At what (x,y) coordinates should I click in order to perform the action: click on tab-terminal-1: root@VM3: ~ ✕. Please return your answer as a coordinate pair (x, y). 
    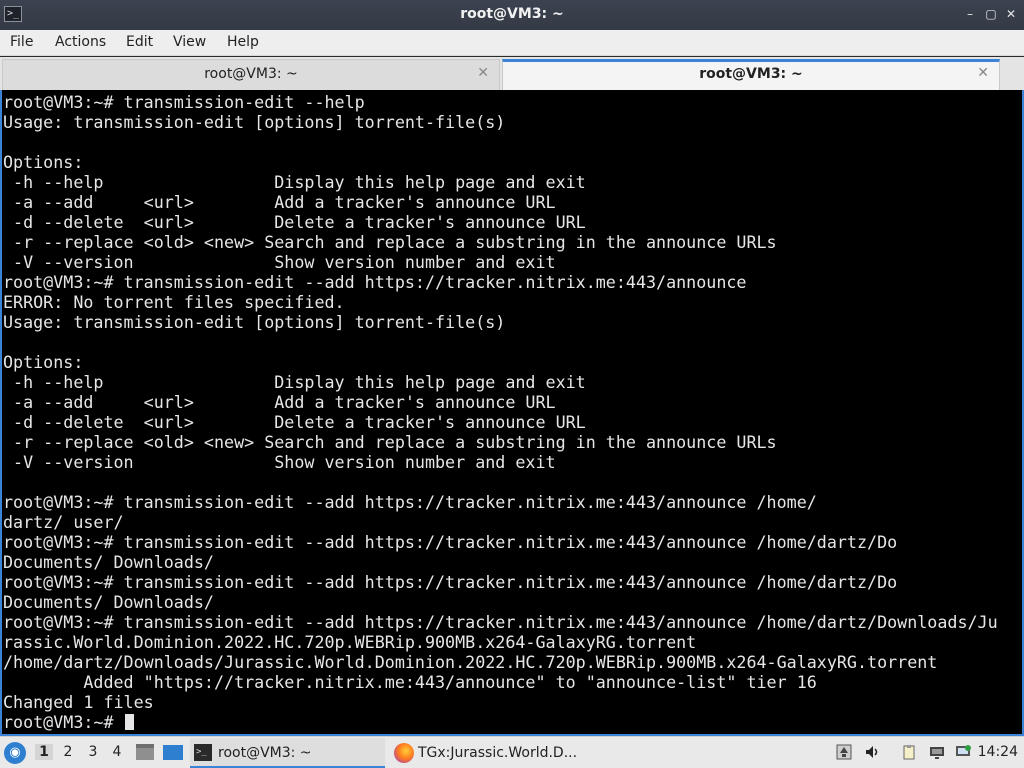
    Looking at the image, I should click on (251, 74).